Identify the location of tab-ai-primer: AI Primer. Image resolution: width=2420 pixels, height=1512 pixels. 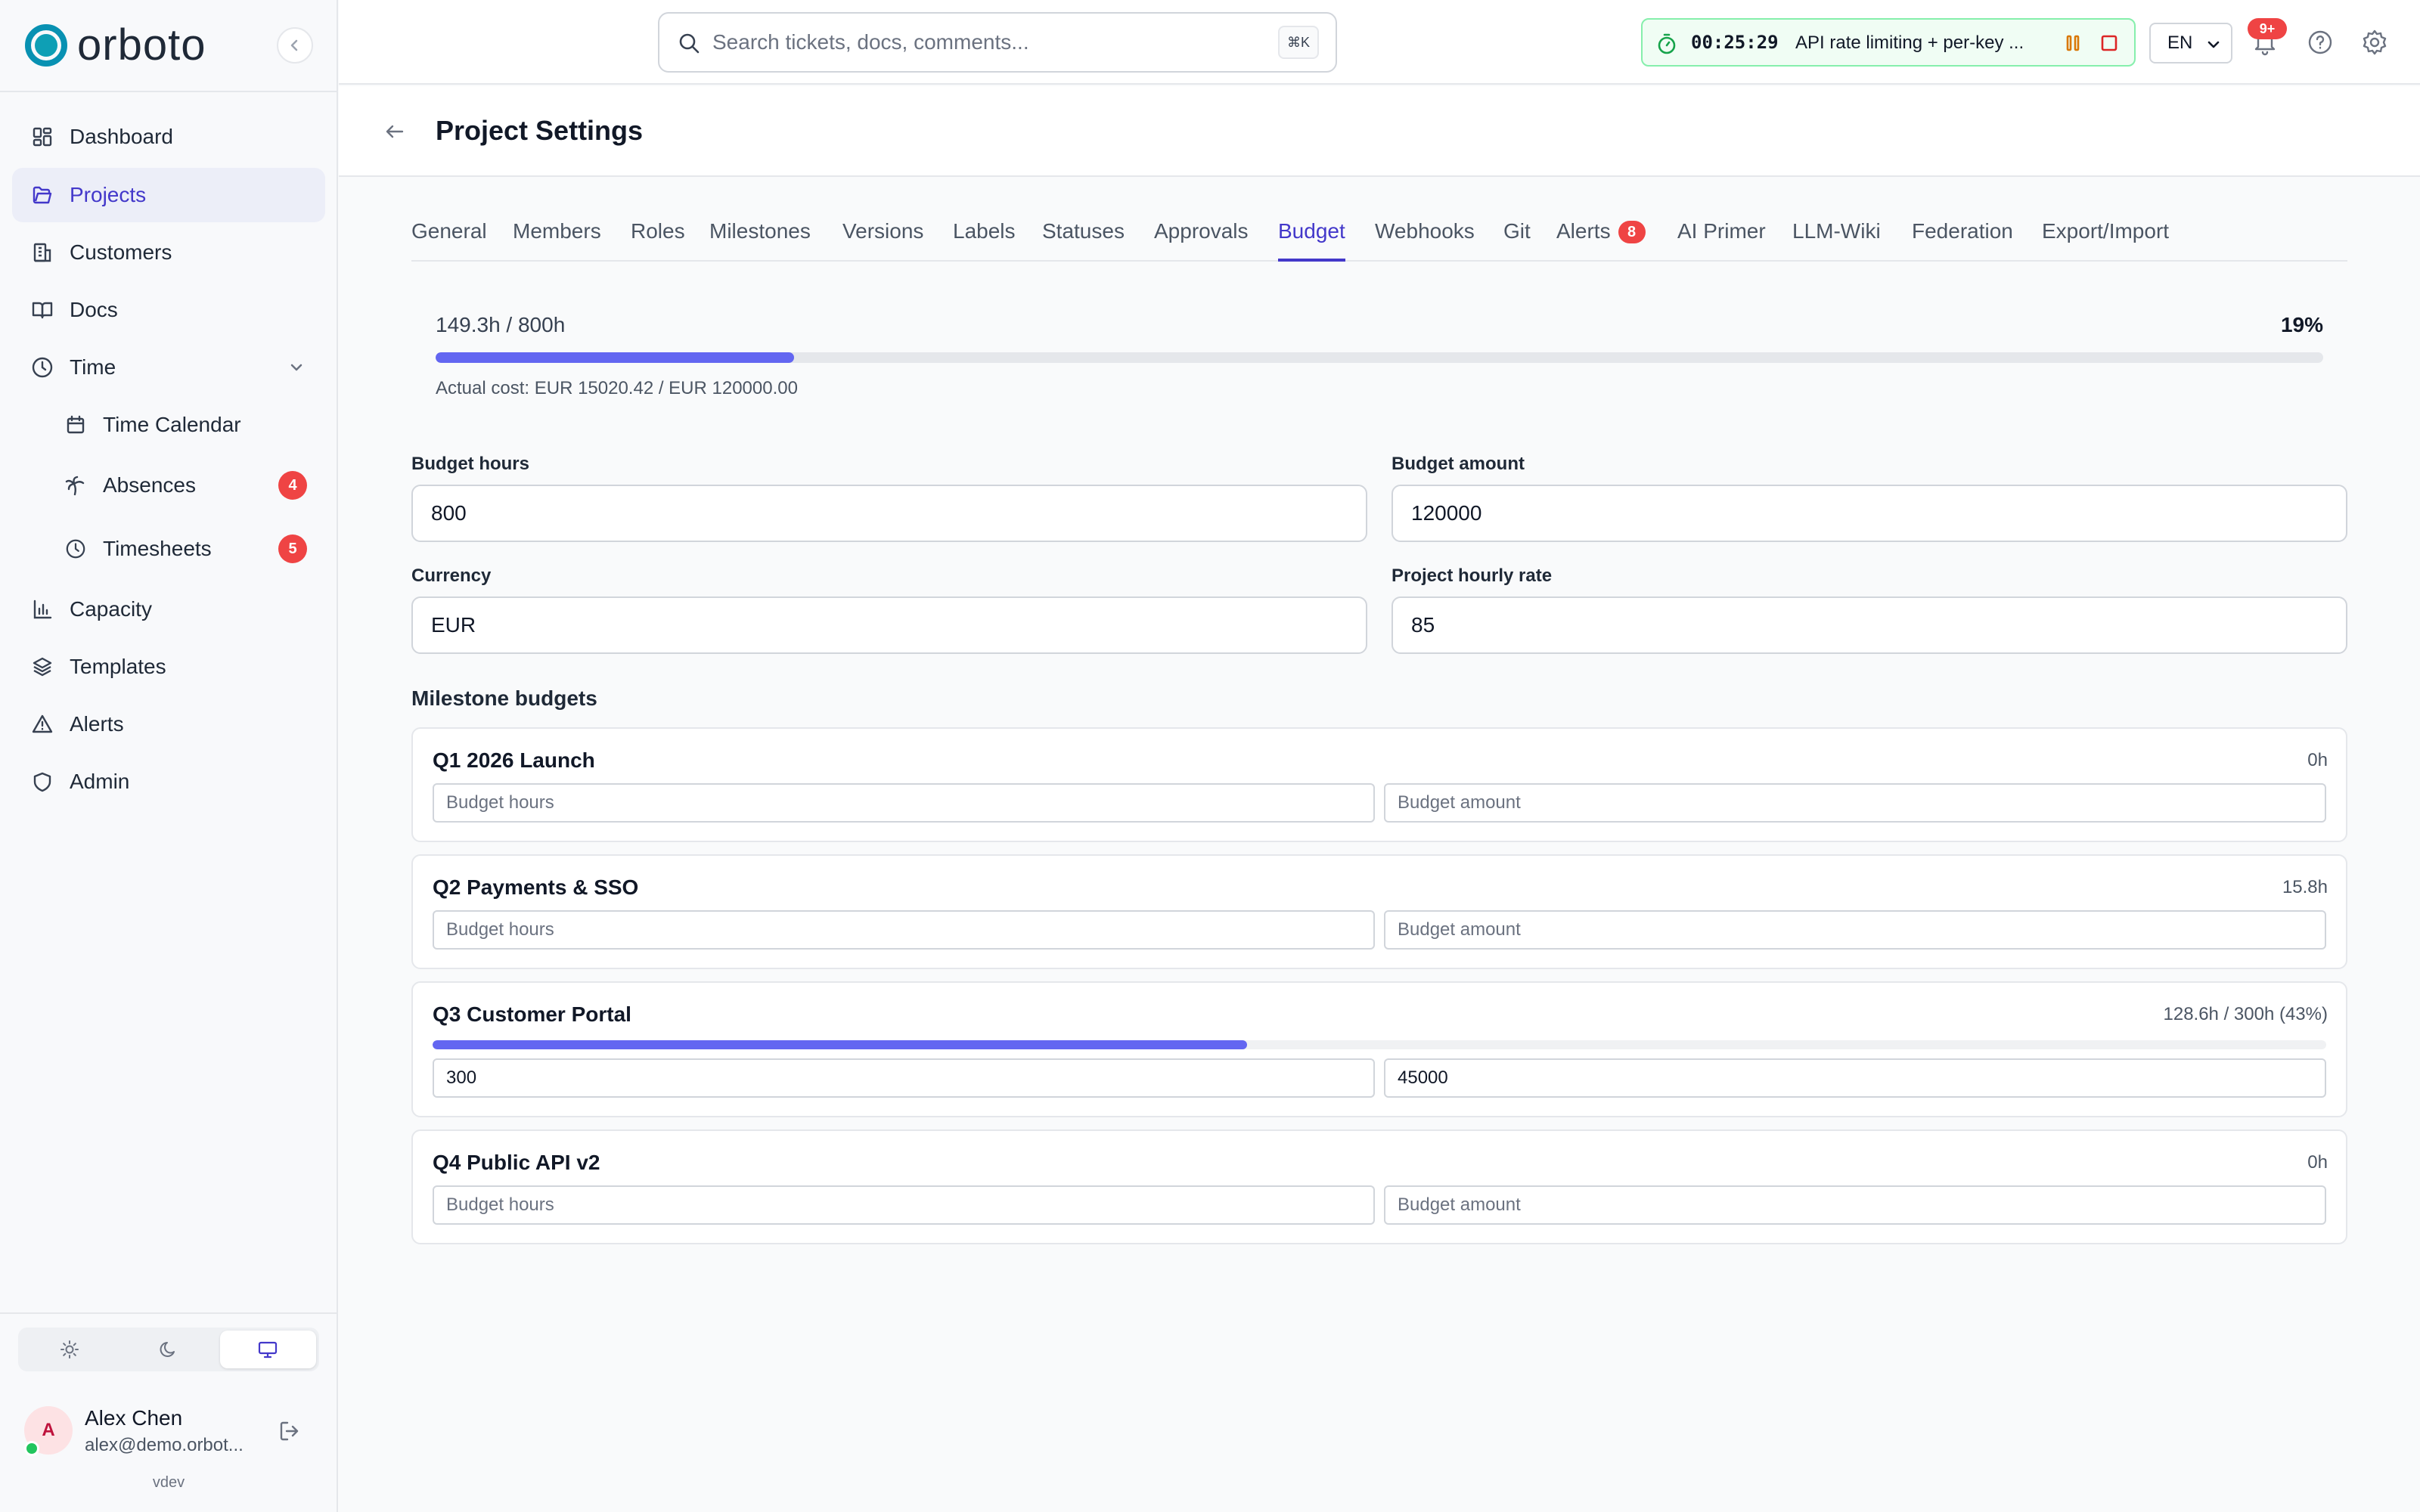
(1721, 239).